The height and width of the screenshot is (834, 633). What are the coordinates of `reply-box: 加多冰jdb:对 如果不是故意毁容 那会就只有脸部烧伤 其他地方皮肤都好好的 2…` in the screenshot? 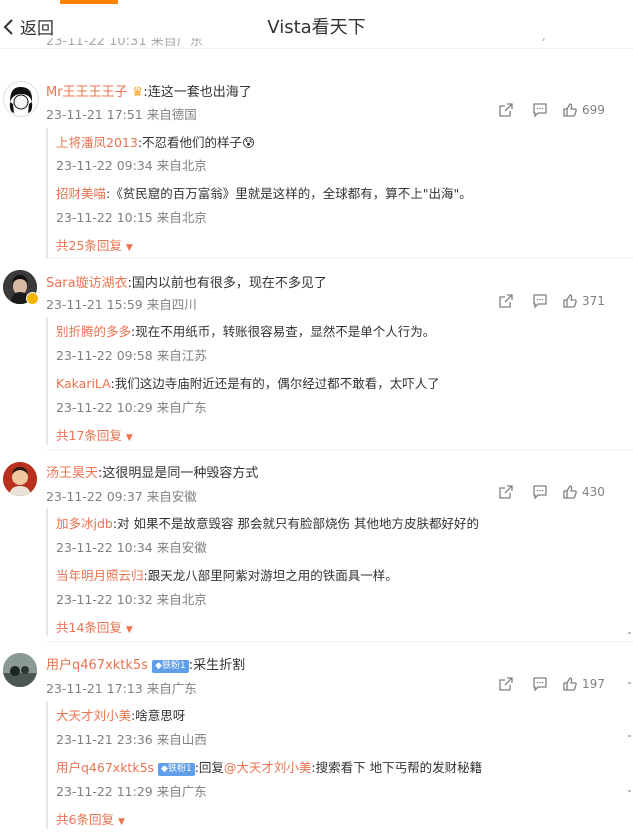 It's located at (327, 572).